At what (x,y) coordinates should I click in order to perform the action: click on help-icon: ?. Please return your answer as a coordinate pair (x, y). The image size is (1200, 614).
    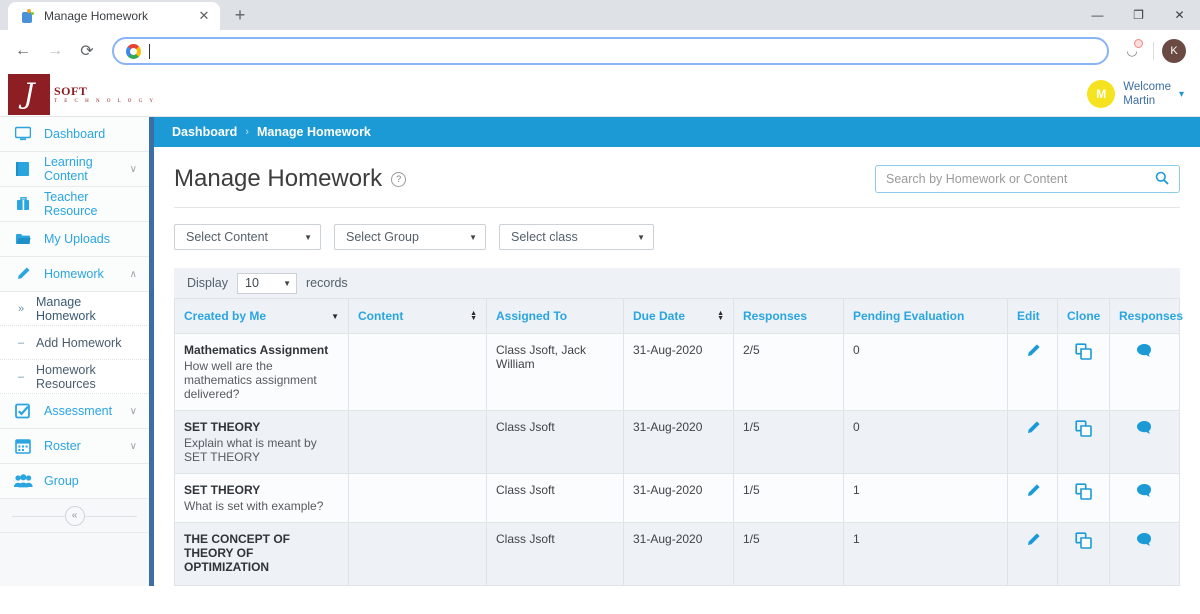
    Looking at the image, I should click on (399, 179).